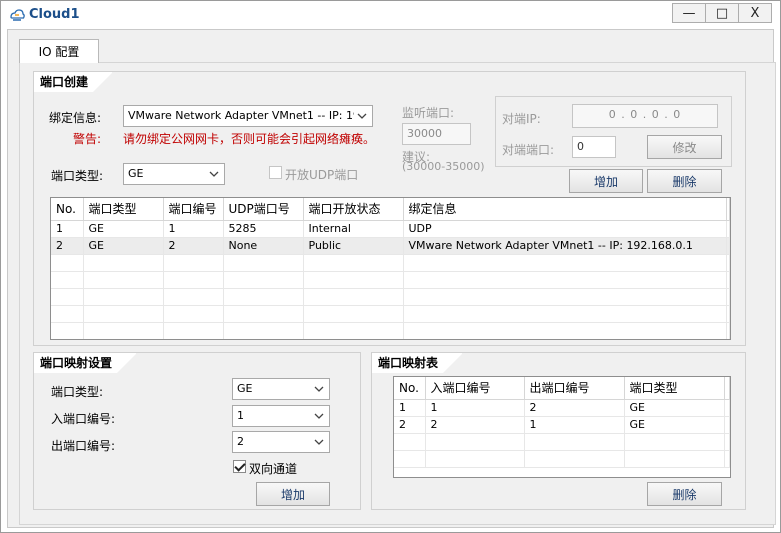 Image resolution: width=781 pixels, height=533 pixels. I want to click on tab-io-config-label: IO 配置, so click(59, 52).